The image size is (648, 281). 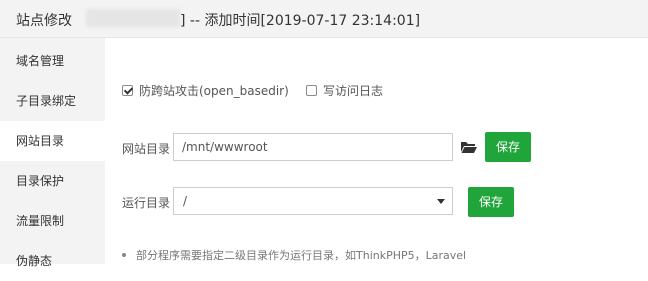 What do you see at coordinates (127, 90) in the screenshot?
I see `anti-xss-checkbox` at bounding box center [127, 90].